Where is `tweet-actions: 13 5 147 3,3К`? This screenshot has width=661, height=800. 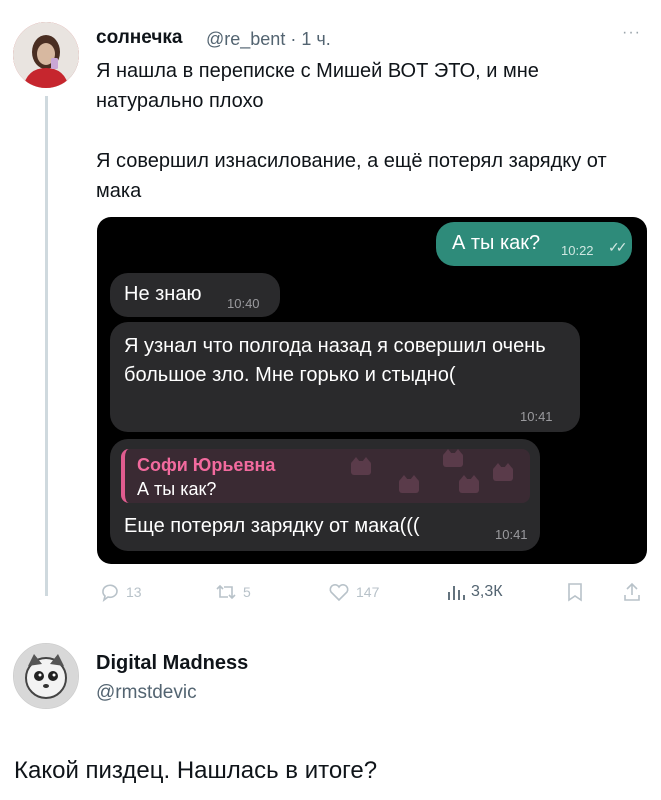 tweet-actions: 13 5 147 3,3К is located at coordinates (372, 595).